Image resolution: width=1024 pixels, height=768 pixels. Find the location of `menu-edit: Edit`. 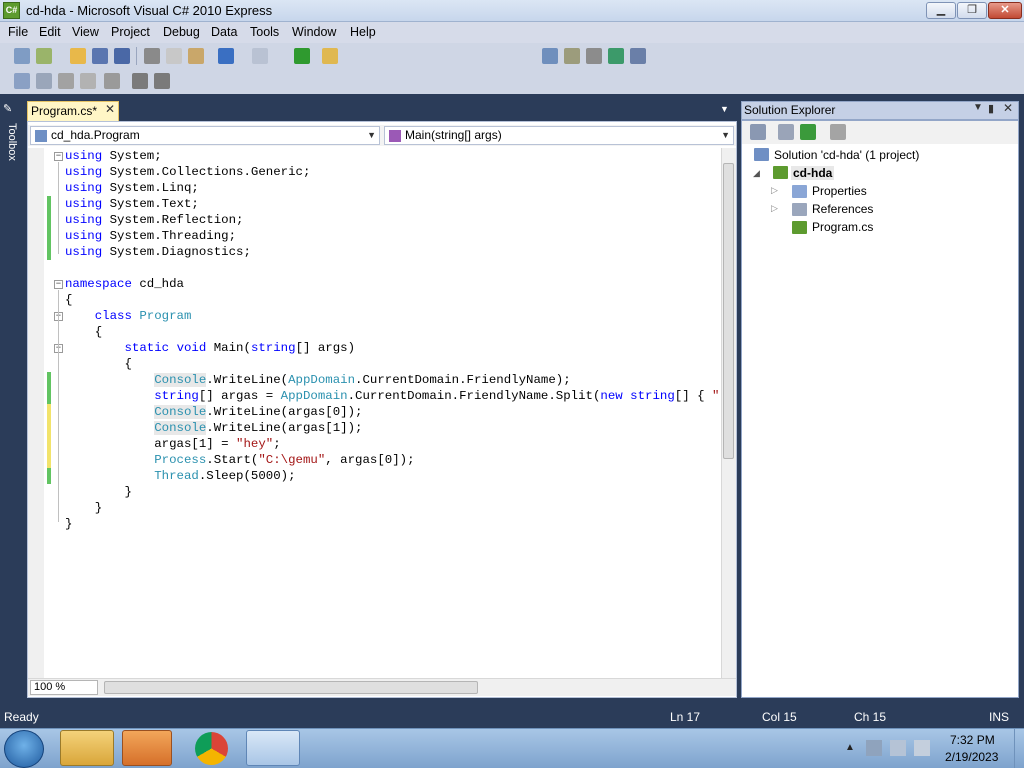

menu-edit: Edit is located at coordinates (50, 32).